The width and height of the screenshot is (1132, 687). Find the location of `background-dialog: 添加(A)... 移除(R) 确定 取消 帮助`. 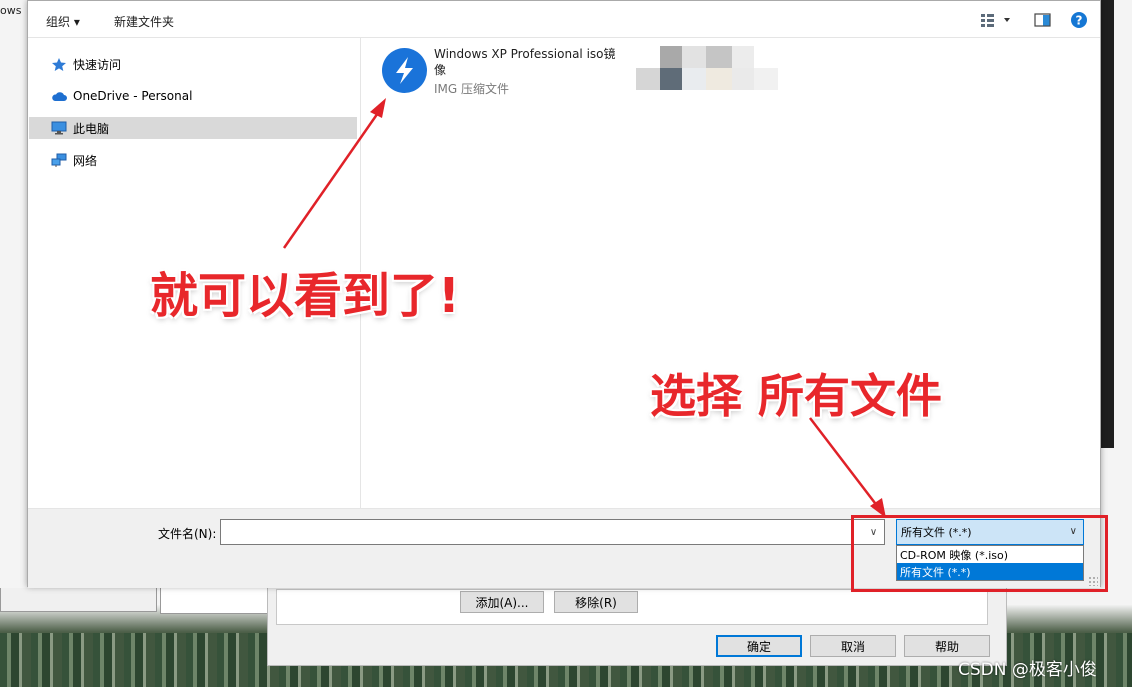

background-dialog: 添加(A)... 移除(R) 确定 取消 帮助 is located at coordinates (637, 626).